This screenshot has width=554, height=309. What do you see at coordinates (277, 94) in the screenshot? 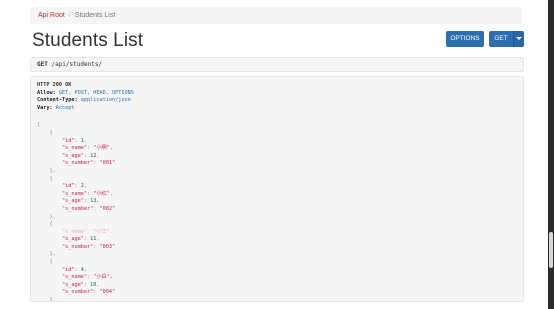
I see `response-header-allow: Allow: GET, POST, HEAD, OPTIONS` at bounding box center [277, 94].